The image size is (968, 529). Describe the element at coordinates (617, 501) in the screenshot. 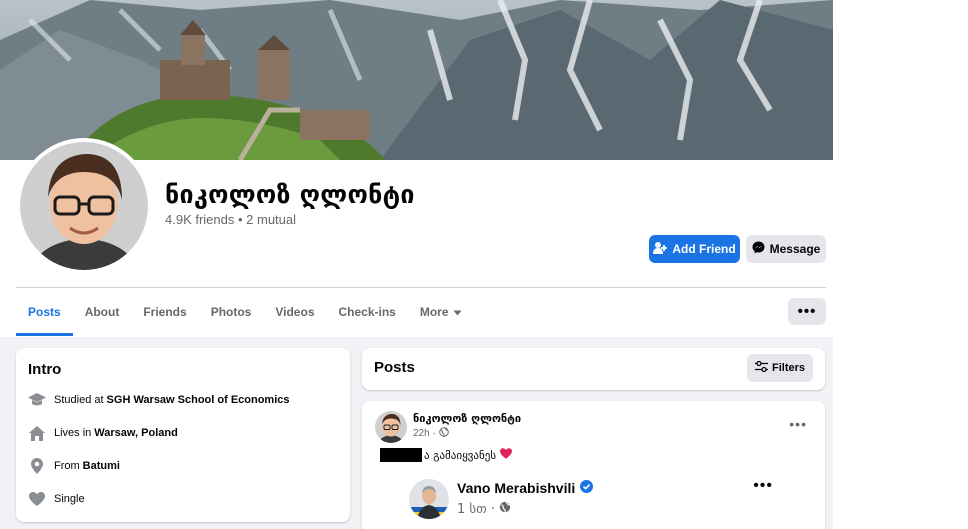

I see `shared-post: Vano Merabishvili 1 სთ · •••` at that location.